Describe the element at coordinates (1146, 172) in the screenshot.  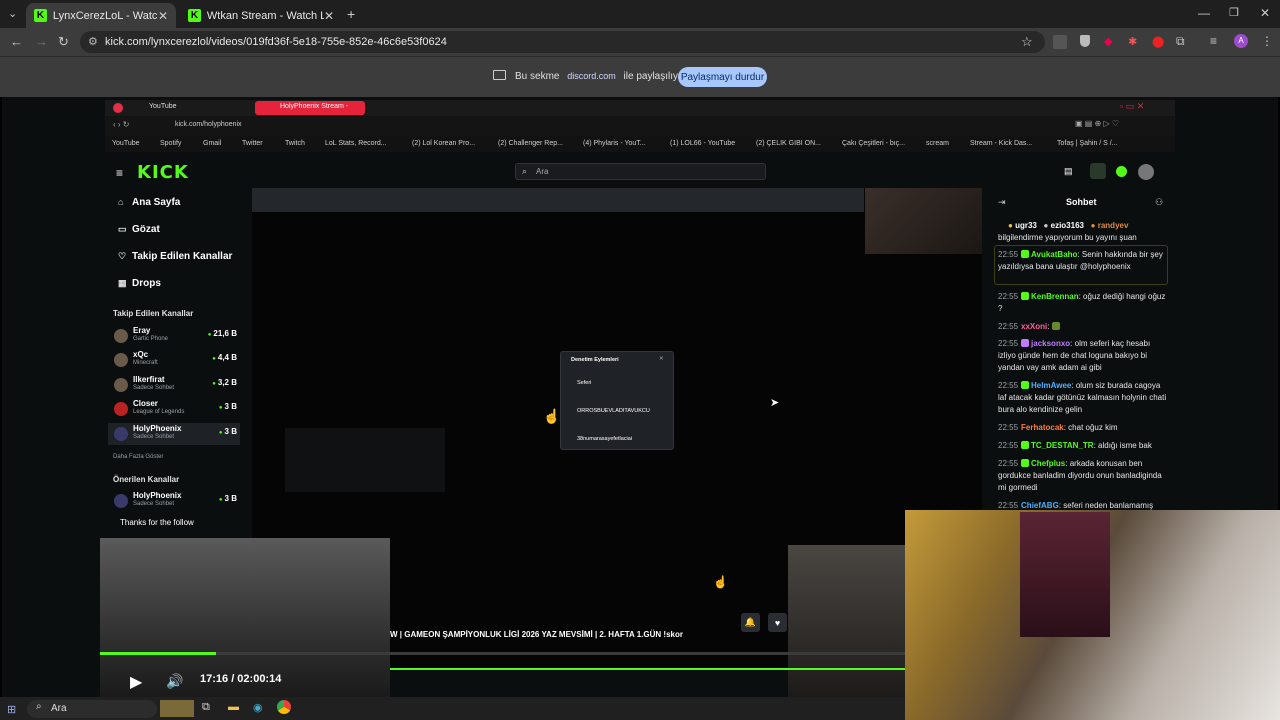
I see `inner-avatar` at that location.